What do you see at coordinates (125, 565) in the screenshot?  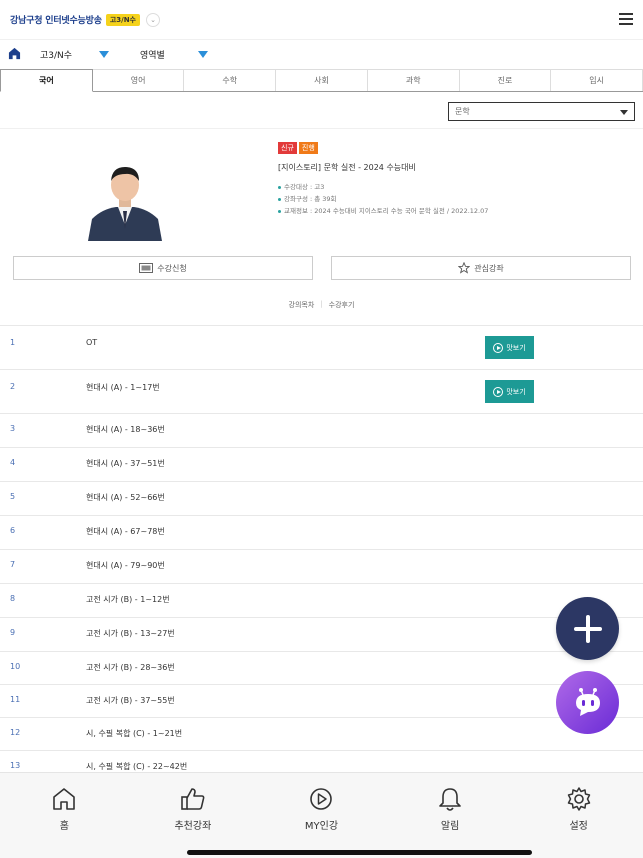 I see `lecture-title: 현대시 (A) - 79~90번` at bounding box center [125, 565].